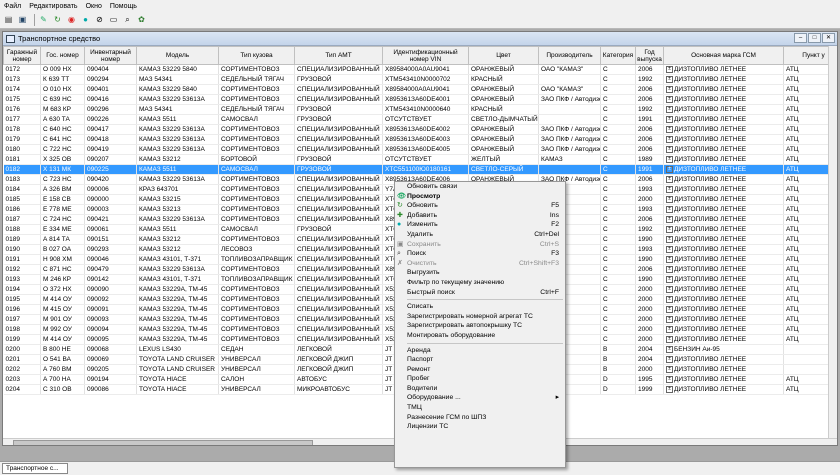 Image resolution: width=840 pixels, height=475 pixels. I want to click on column-header: Основная марка ГСМ, so click(723, 55).